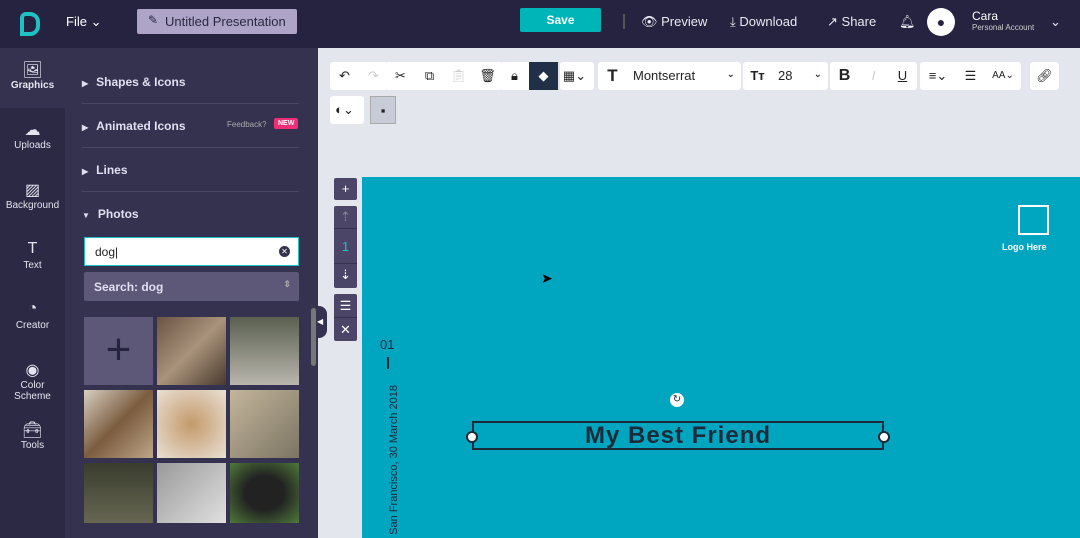  I want to click on photo-search-input: dog| ✕, so click(191, 251).